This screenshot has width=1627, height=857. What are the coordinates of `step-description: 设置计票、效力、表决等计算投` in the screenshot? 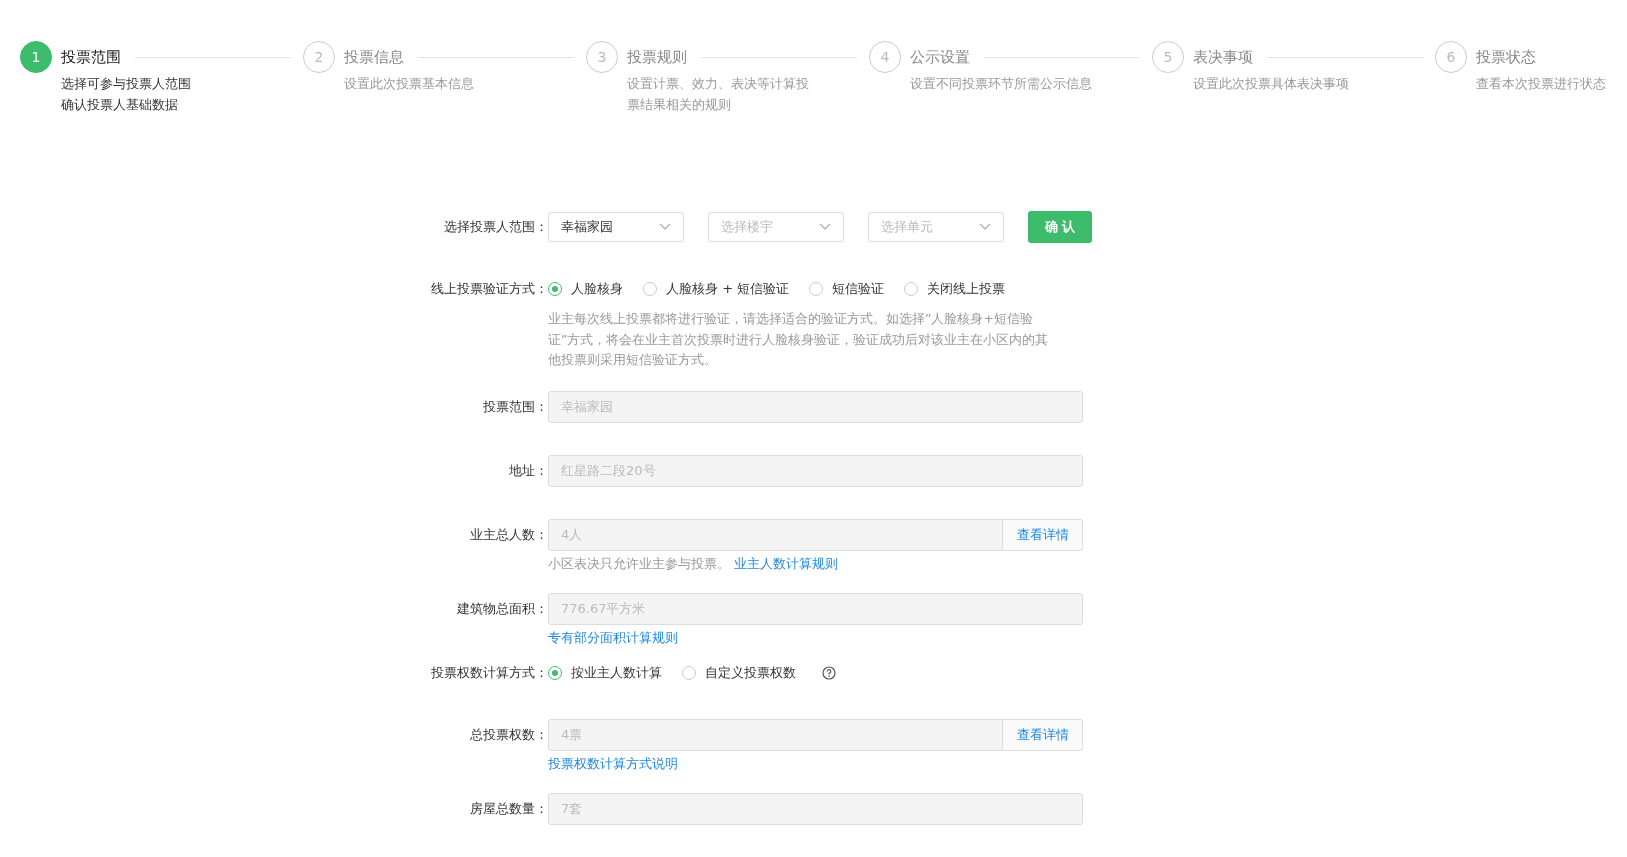 It's located at (718, 84).